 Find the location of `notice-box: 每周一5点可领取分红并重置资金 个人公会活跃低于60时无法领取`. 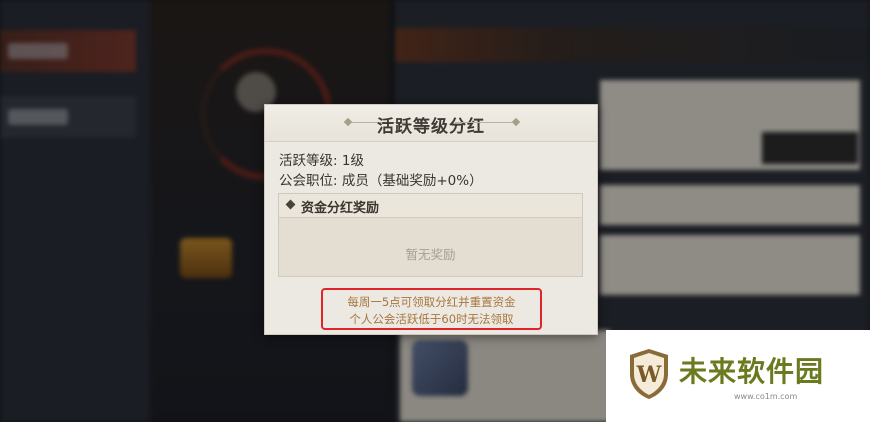

notice-box: 每周一5点可领取分红并重置资金 个人公会活跃低于60时无法领取 is located at coordinates (431, 309).